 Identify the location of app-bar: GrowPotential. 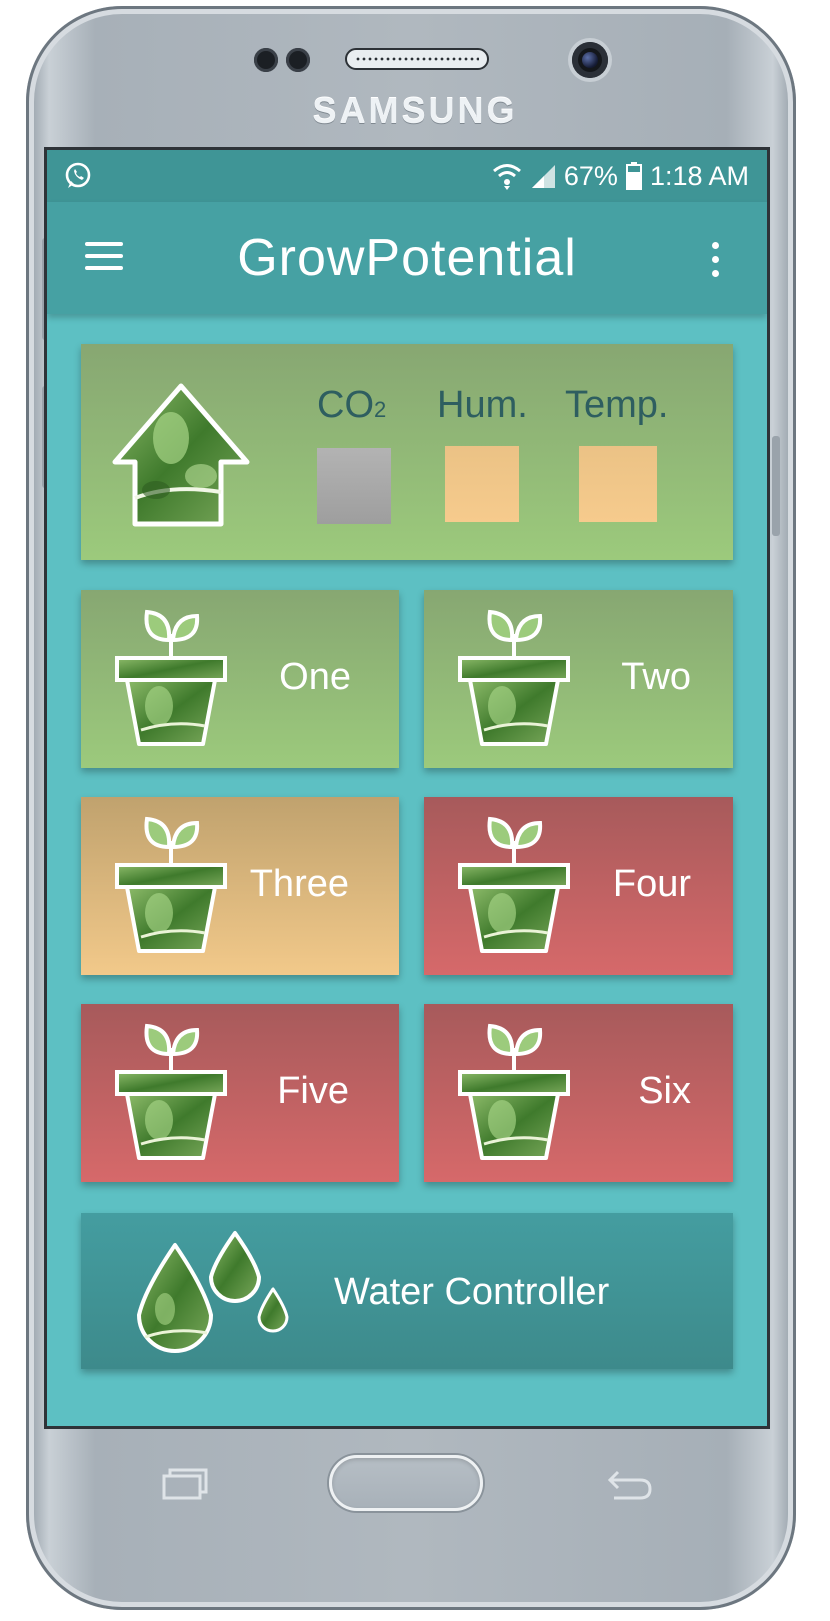
(407, 258).